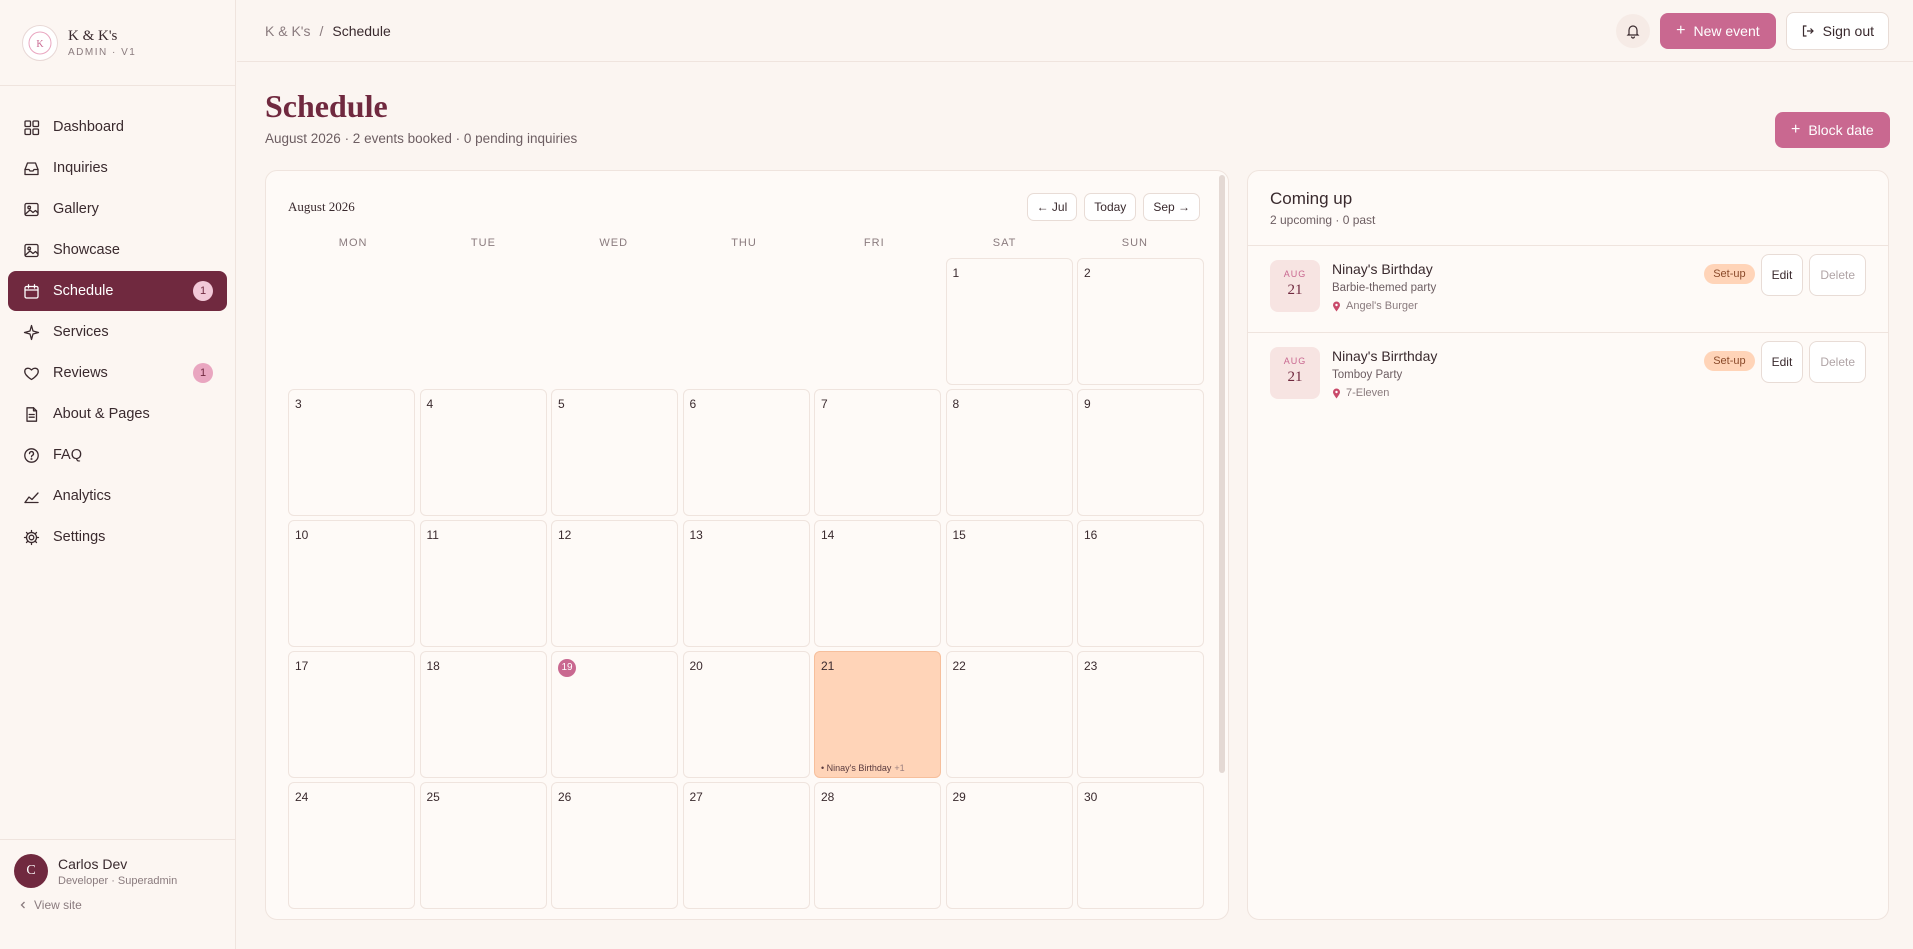 This screenshot has width=1913, height=949. What do you see at coordinates (351, 714) in the screenshot?
I see `calendar-day-cell: 17` at bounding box center [351, 714].